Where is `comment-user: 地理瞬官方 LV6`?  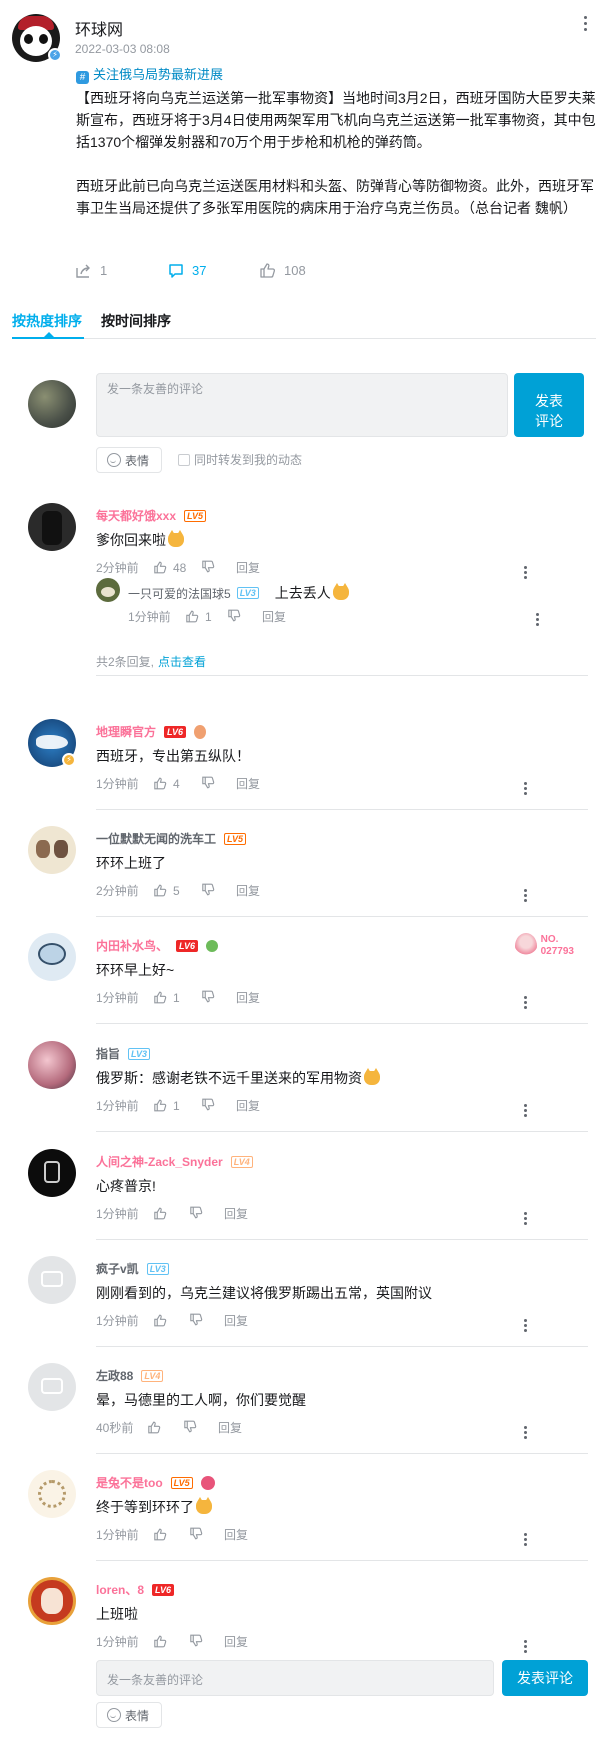
comment-user: 地理瞬官方 LV6 is located at coordinates (151, 731).